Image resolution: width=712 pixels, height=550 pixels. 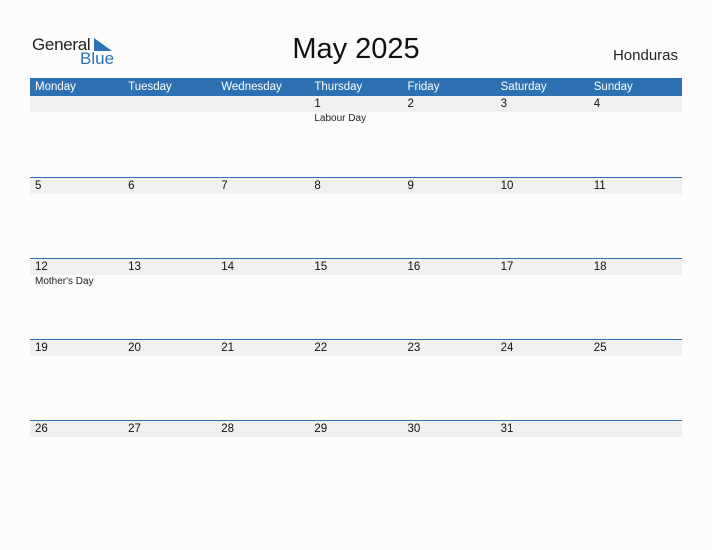 I want to click on day-cell: 20, so click(x=169, y=348).